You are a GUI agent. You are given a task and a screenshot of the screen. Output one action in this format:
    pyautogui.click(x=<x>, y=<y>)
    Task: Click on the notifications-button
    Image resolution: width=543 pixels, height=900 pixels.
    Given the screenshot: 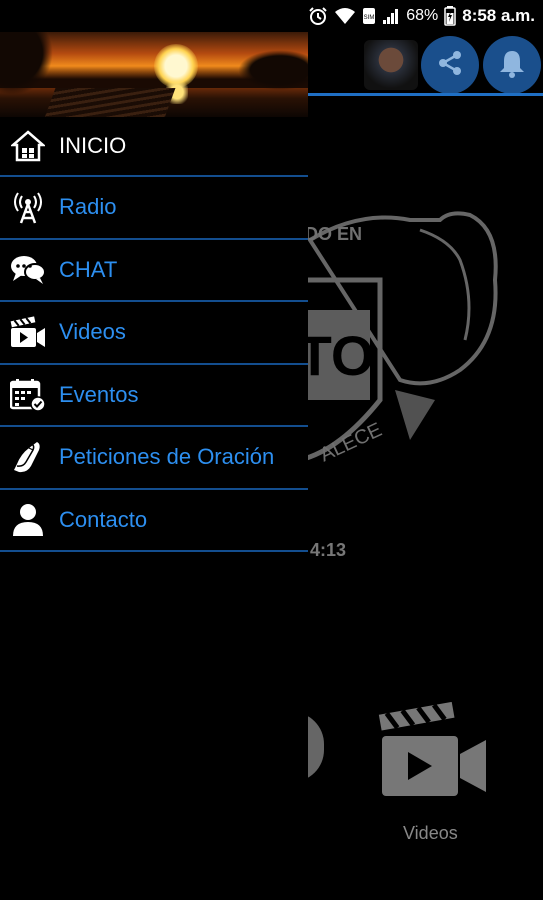 What is the action you would take?
    pyautogui.click(x=512, y=65)
    